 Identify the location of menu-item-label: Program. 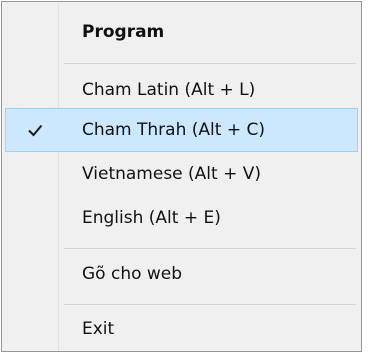
(123, 32).